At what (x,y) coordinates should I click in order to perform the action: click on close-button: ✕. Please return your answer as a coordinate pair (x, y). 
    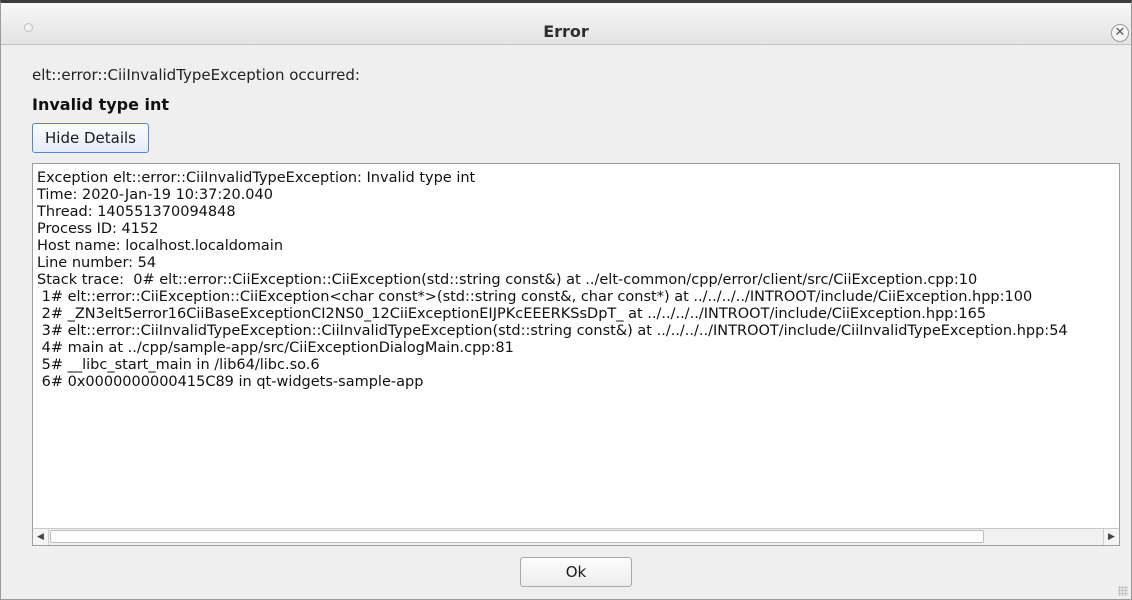
    Looking at the image, I should click on (1120, 33).